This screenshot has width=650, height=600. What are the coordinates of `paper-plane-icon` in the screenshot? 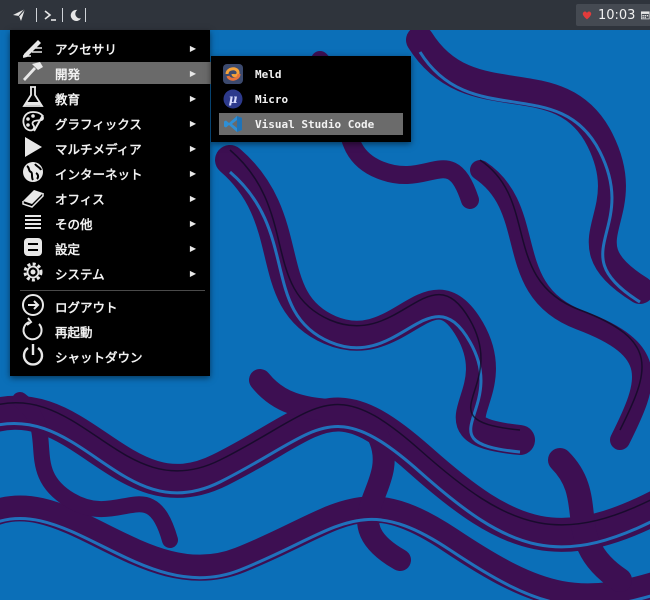 It's located at (19, 14).